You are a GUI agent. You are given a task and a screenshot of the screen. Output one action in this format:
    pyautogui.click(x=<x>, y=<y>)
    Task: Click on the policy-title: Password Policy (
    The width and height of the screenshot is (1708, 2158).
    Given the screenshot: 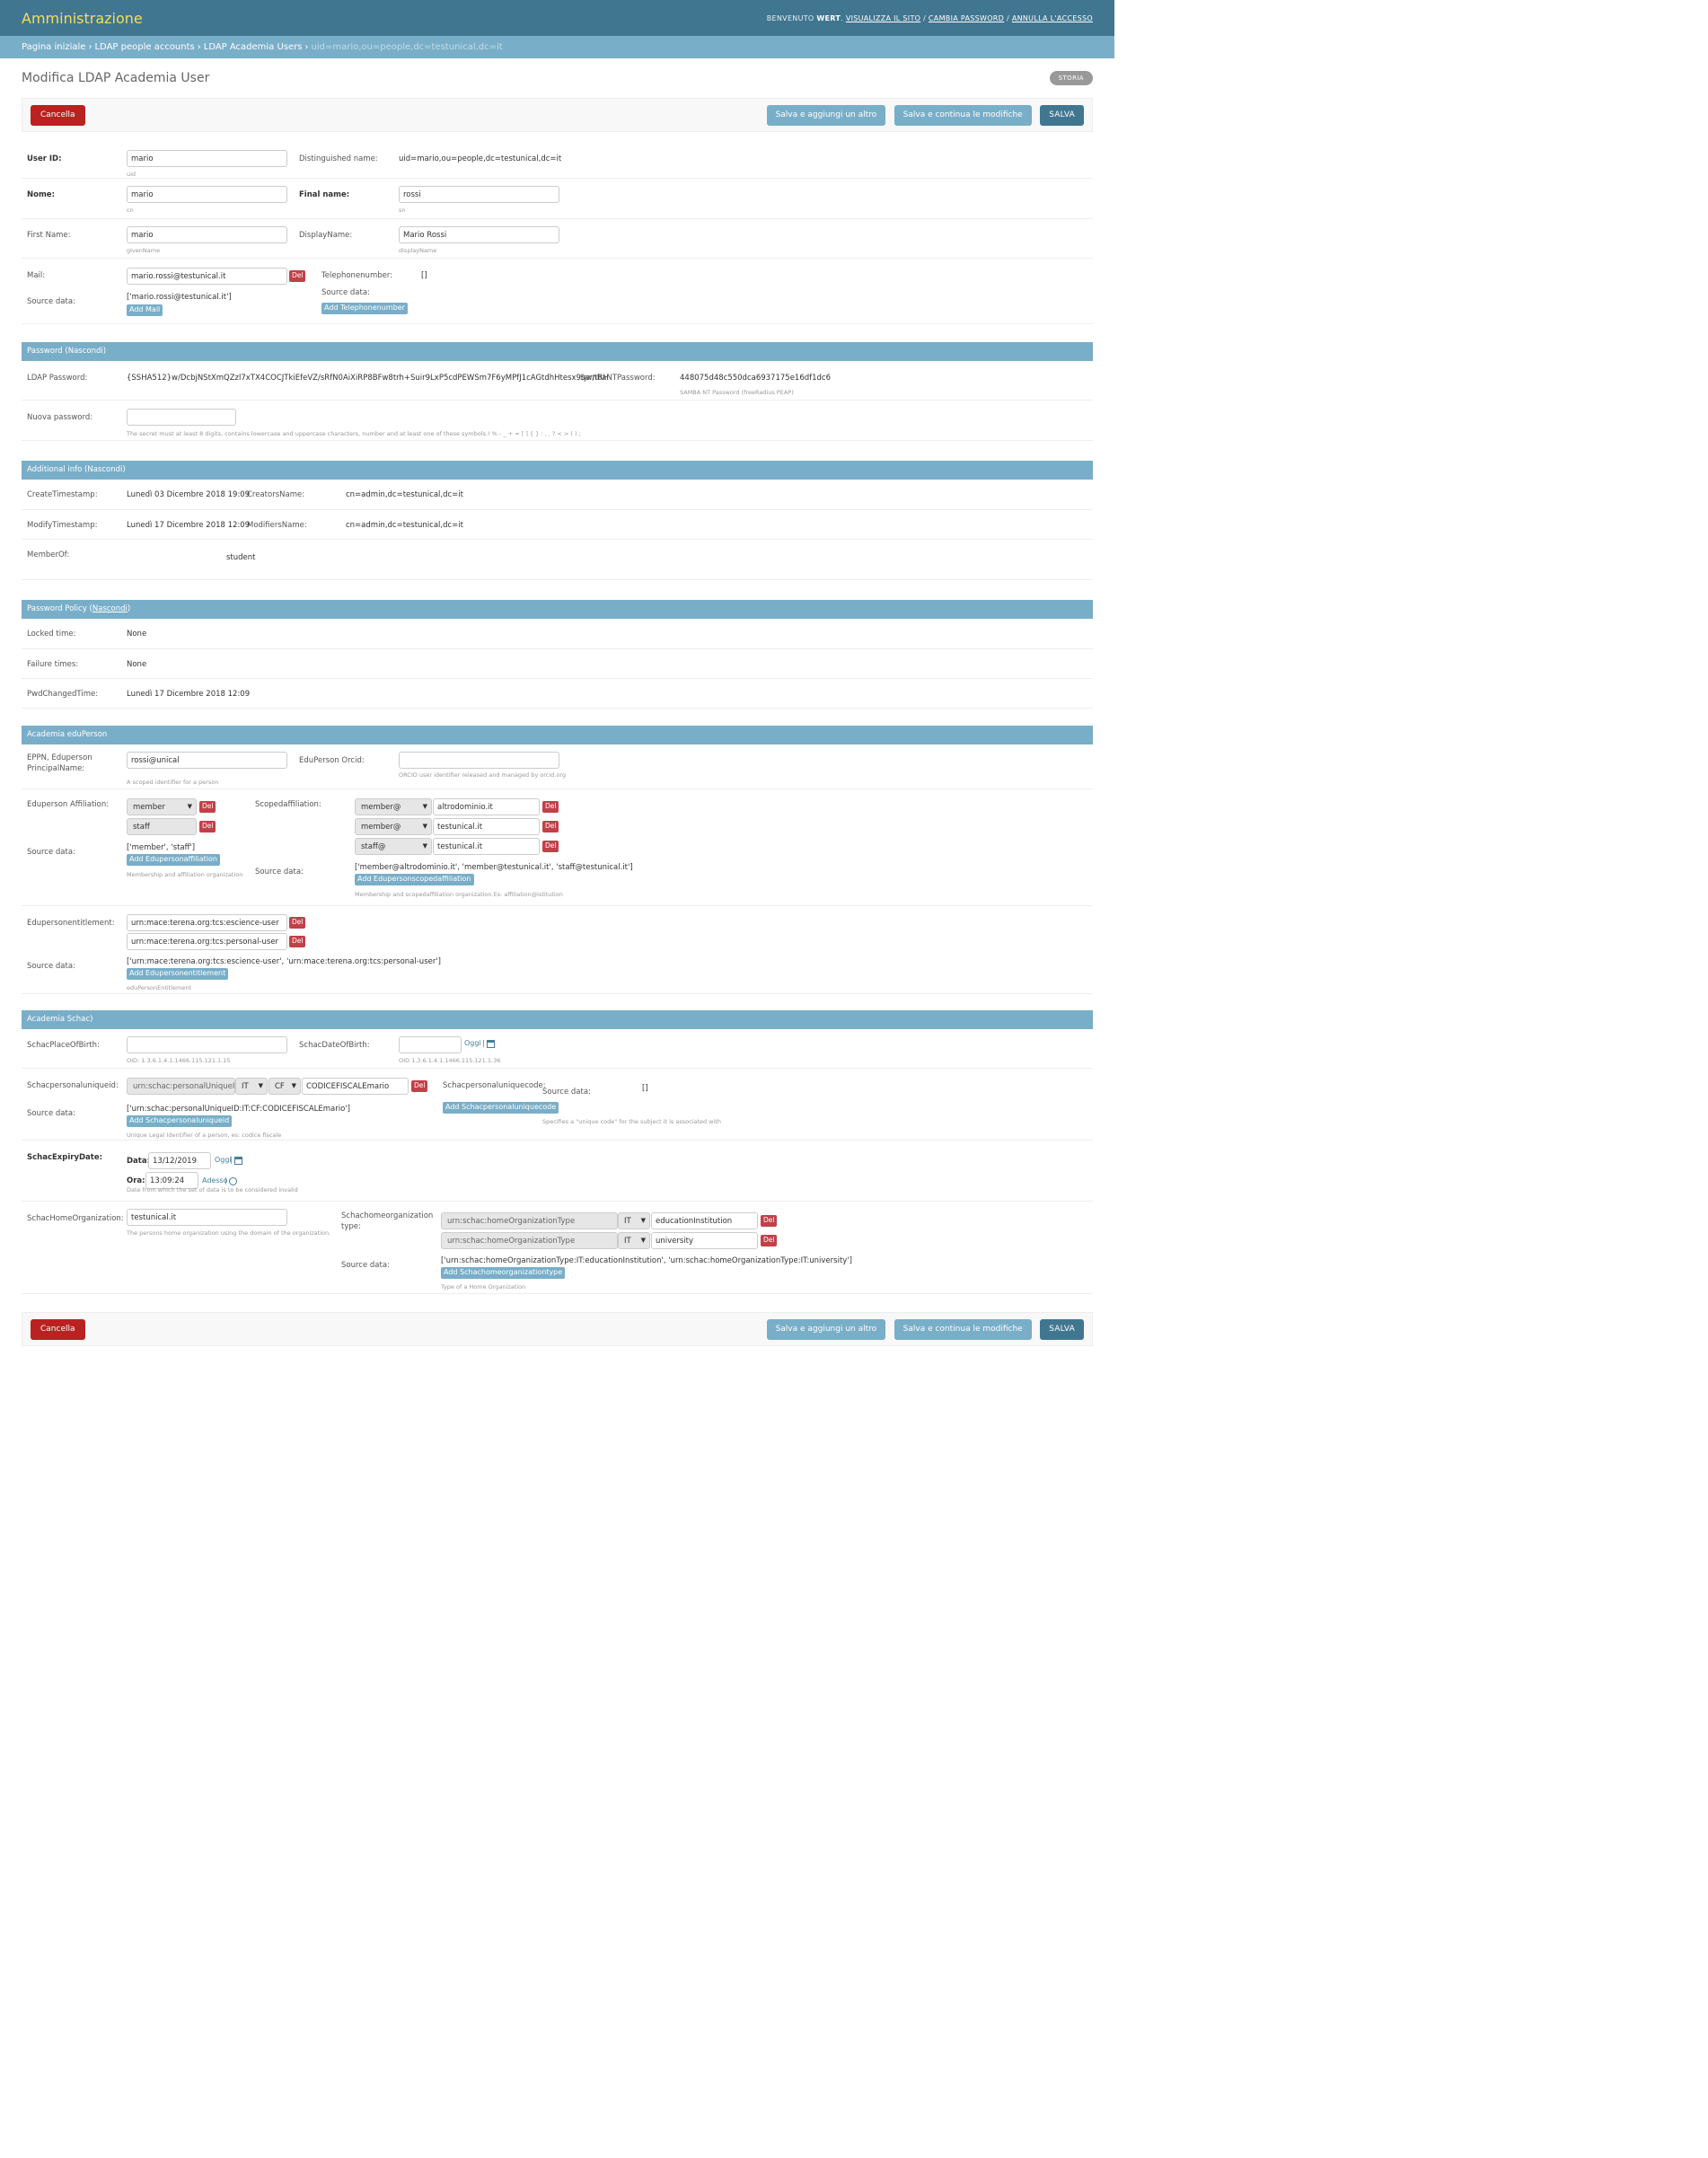 What is the action you would take?
    pyautogui.click(x=59, y=608)
    